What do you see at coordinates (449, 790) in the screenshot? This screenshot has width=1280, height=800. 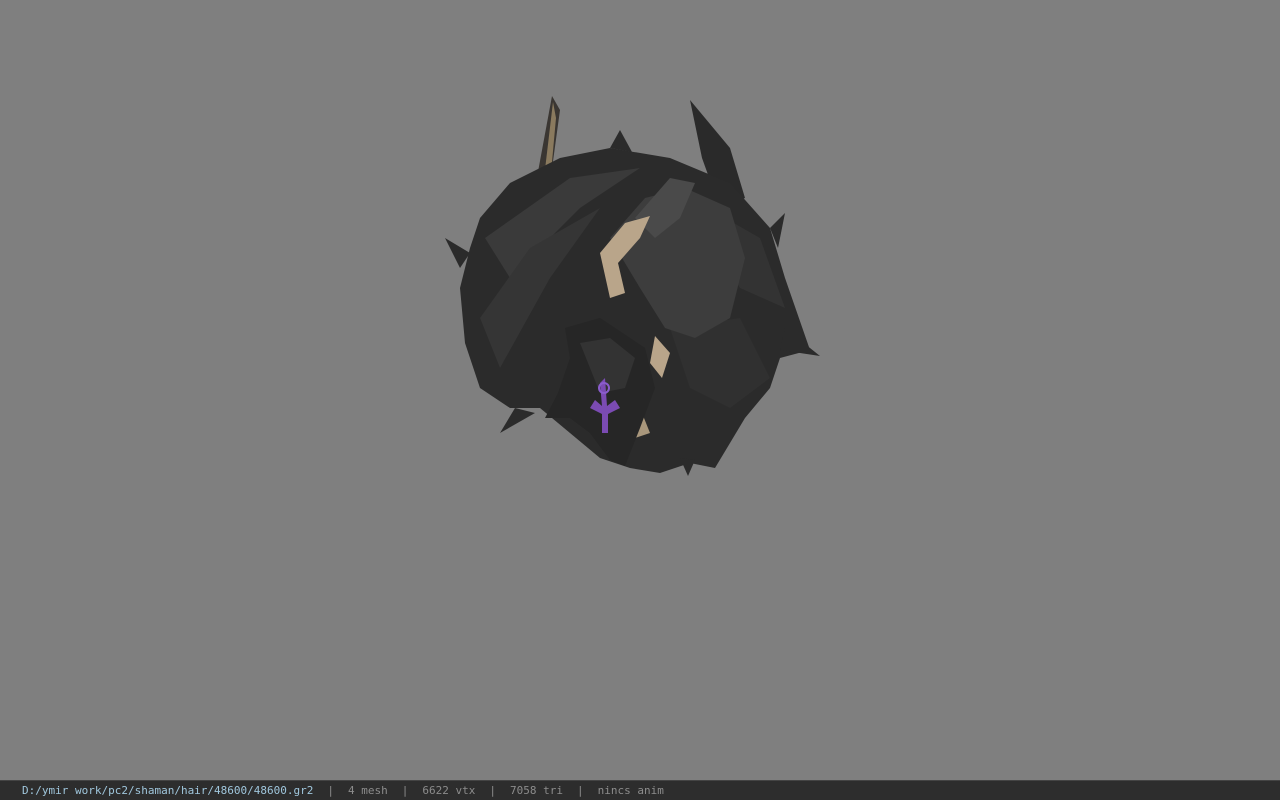 I see `vertex-count: 6622 vtx` at bounding box center [449, 790].